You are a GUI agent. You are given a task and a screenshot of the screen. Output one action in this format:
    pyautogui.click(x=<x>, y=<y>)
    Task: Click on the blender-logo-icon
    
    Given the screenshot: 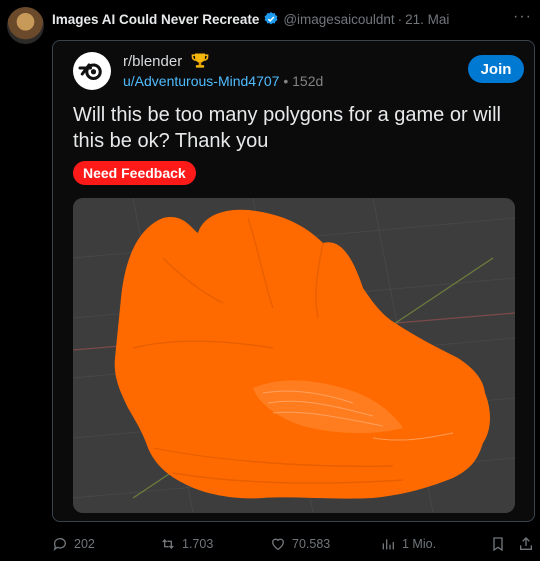 What is the action you would take?
    pyautogui.click(x=92, y=71)
    